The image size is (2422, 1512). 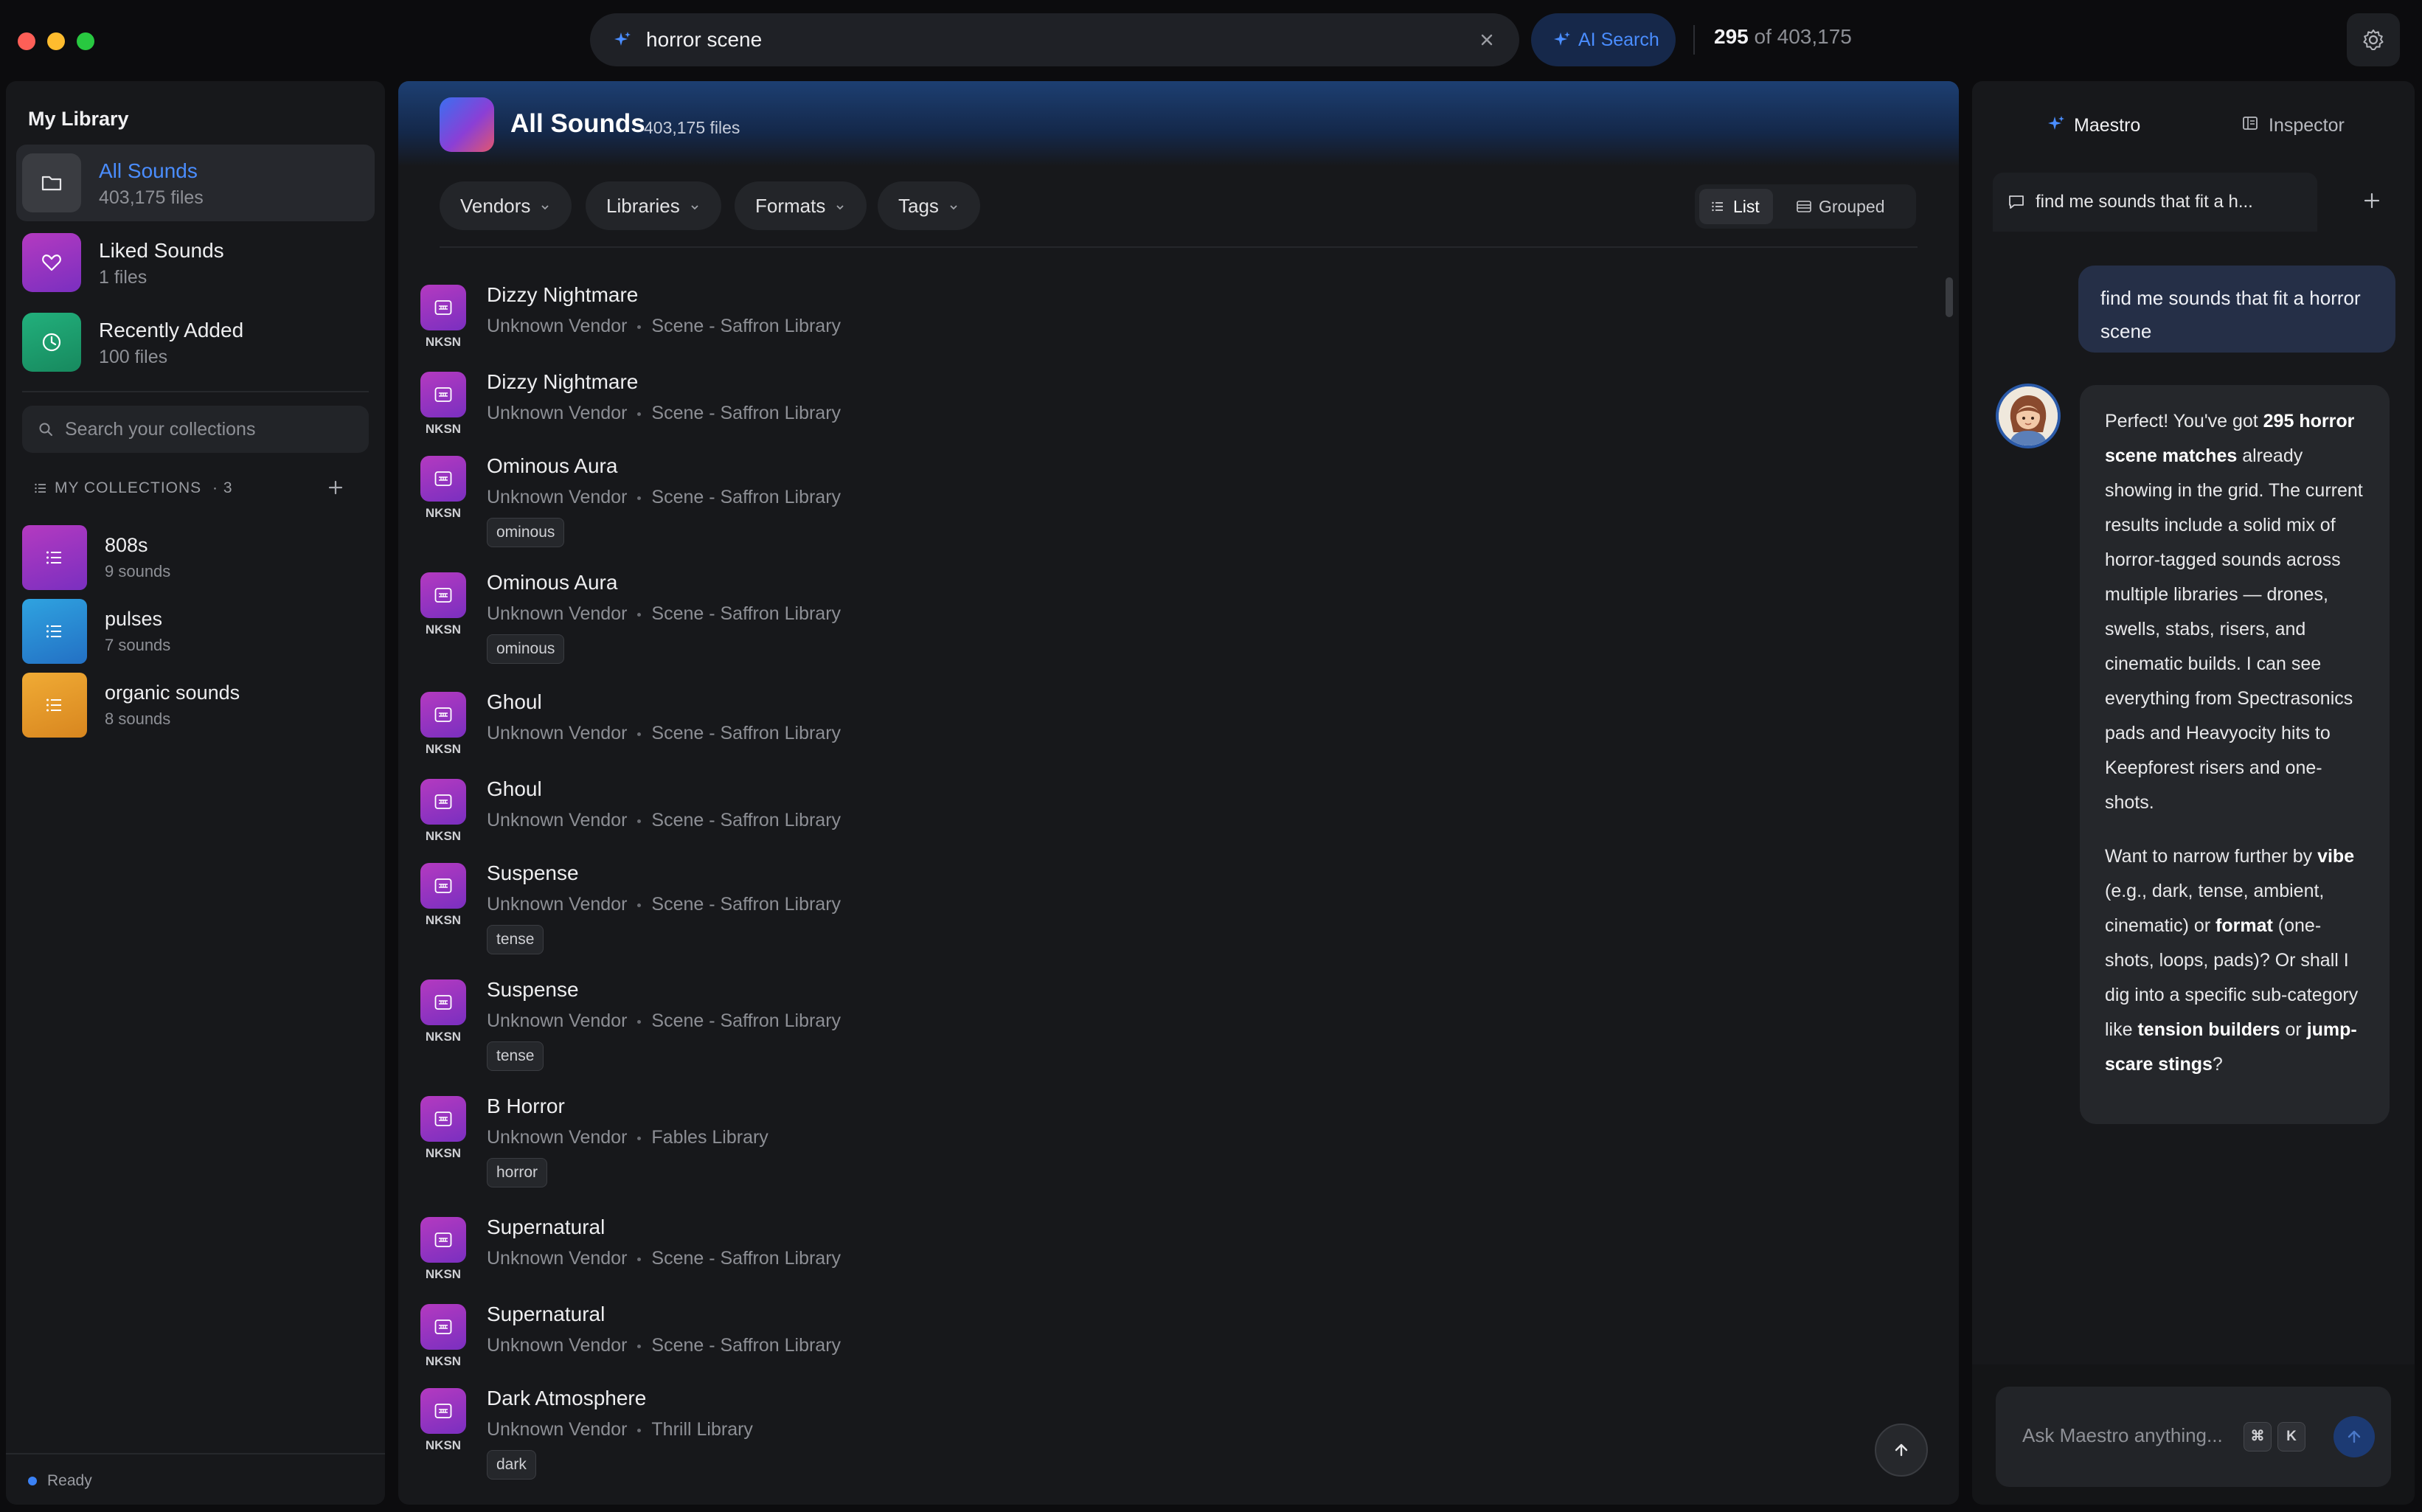 What do you see at coordinates (2099, 126) in the screenshot?
I see `tab-maestro: Maestro` at bounding box center [2099, 126].